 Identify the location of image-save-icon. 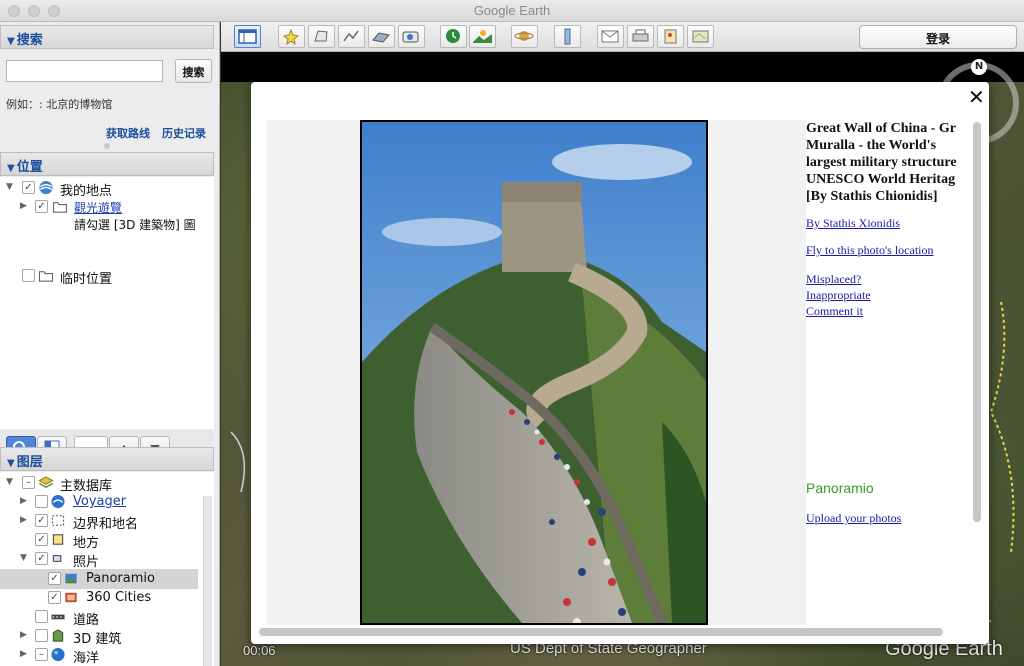
(670, 36).